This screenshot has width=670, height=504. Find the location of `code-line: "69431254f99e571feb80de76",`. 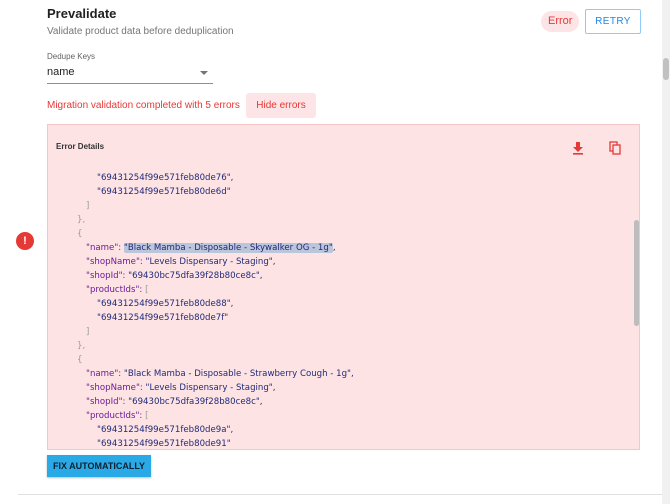

code-line: "69431254f99e571feb80de76", is located at coordinates (165, 178).